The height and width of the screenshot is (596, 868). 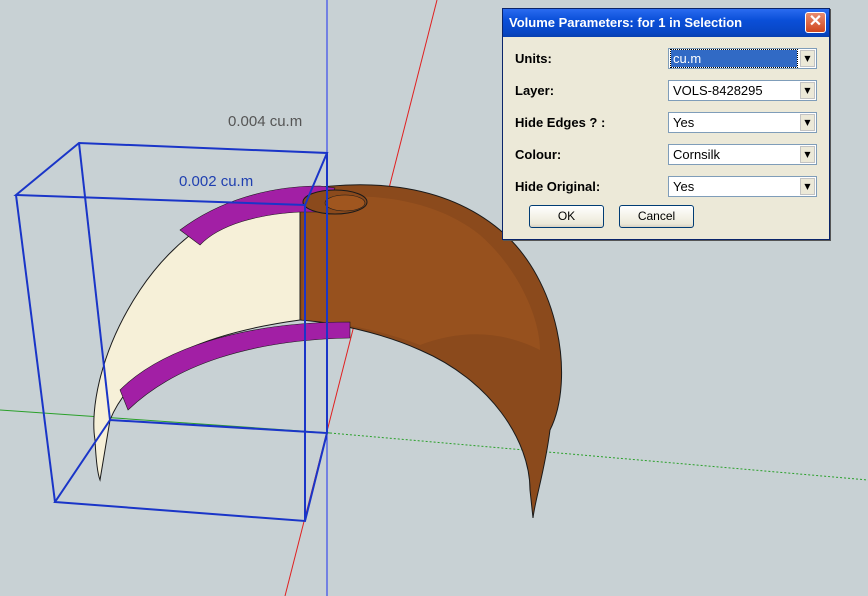 I want to click on hide-original-select: Yes ▼, so click(x=742, y=186).